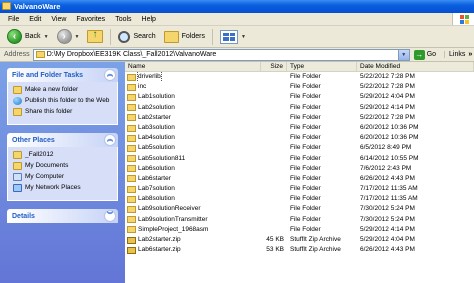 The width and height of the screenshot is (474, 283). Describe the element at coordinates (62, 166) in the screenshot. I see `place-my-documents: My Documents` at that location.